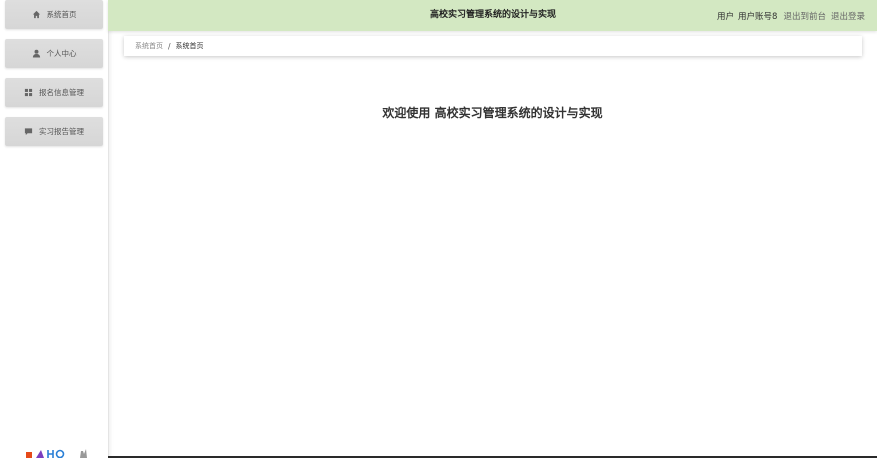 This screenshot has width=877, height=458. What do you see at coordinates (54, 229) in the screenshot?
I see `sidebar: 系统首页 个人中心 报名信息管理 实习报告管理` at bounding box center [54, 229].